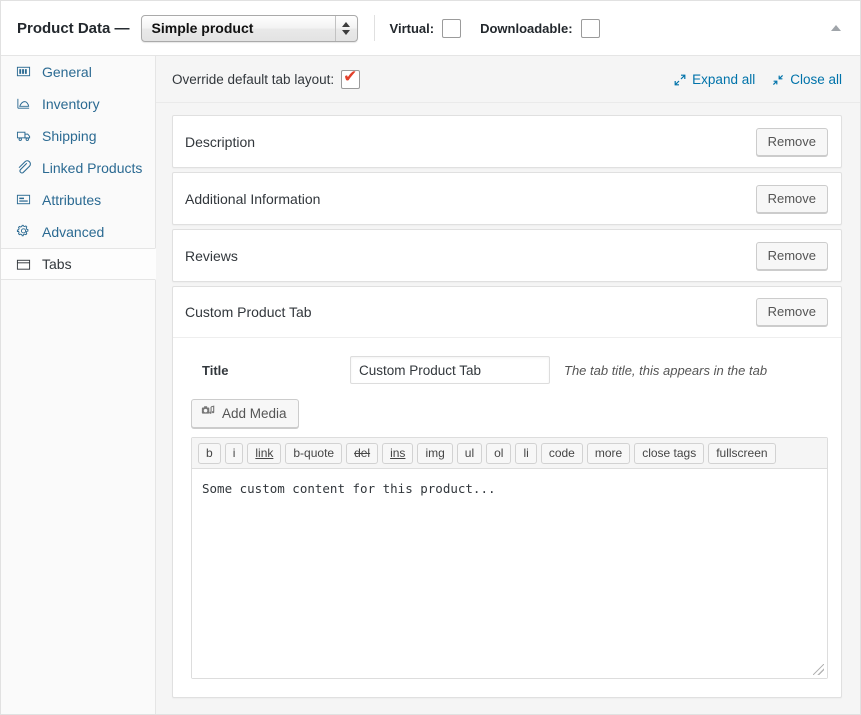 The width and height of the screenshot is (861, 715). I want to click on page-title: Product Data —, so click(73, 28).